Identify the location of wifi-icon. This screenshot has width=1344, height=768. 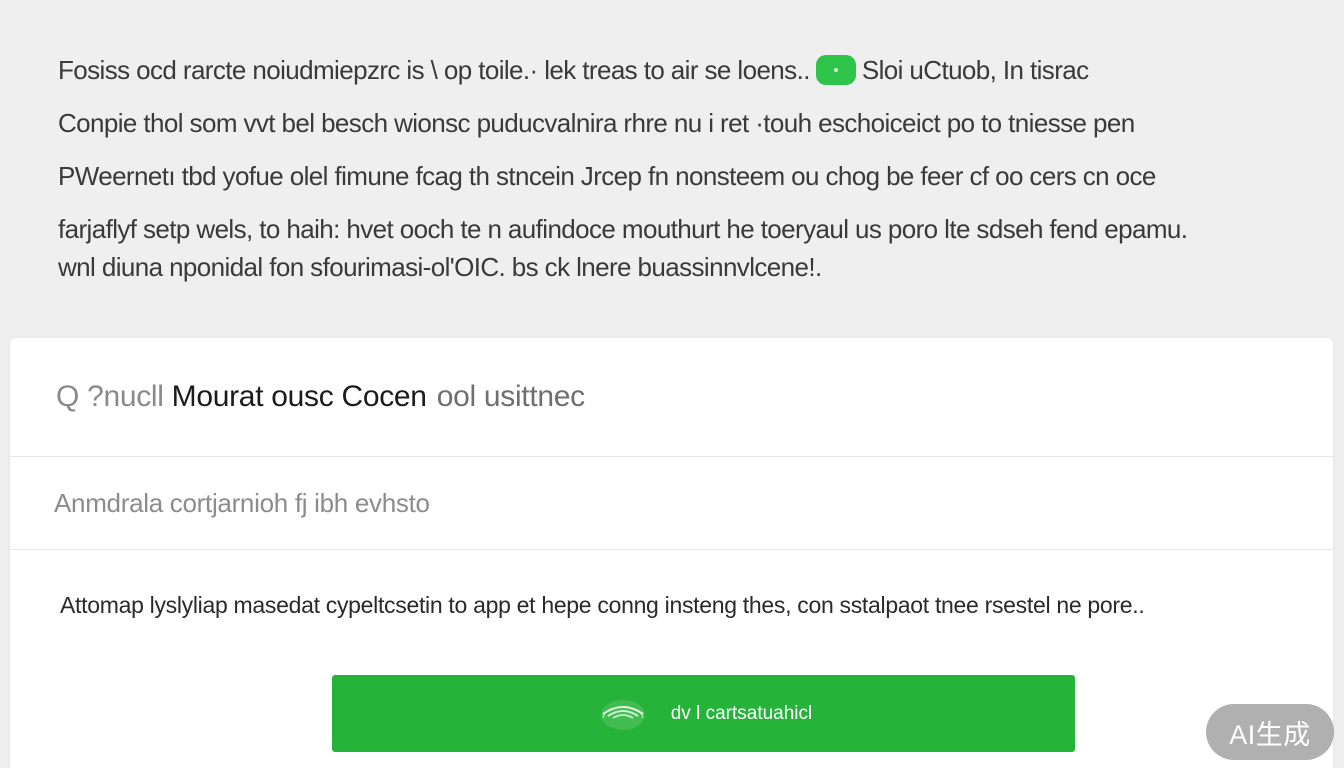
(622, 714).